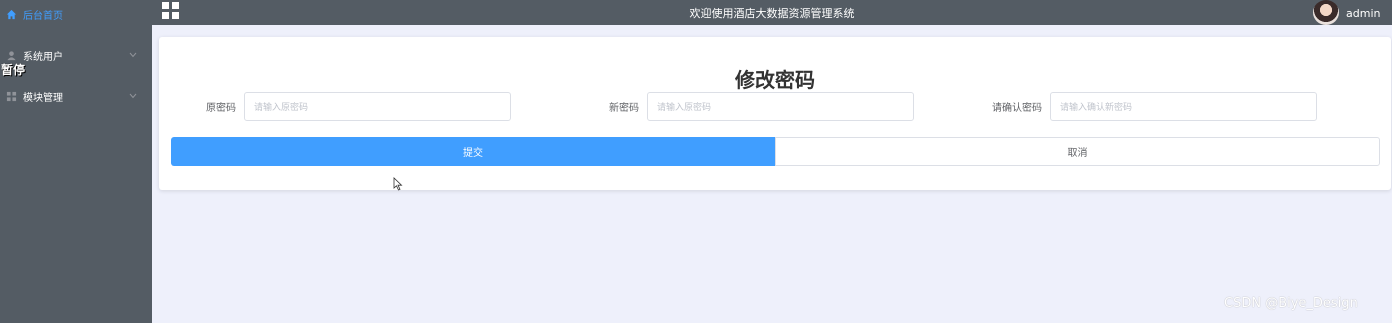  What do you see at coordinates (76, 161) in the screenshot?
I see `sidebar: 后台首页 系统用户 模块管理 暂停` at bounding box center [76, 161].